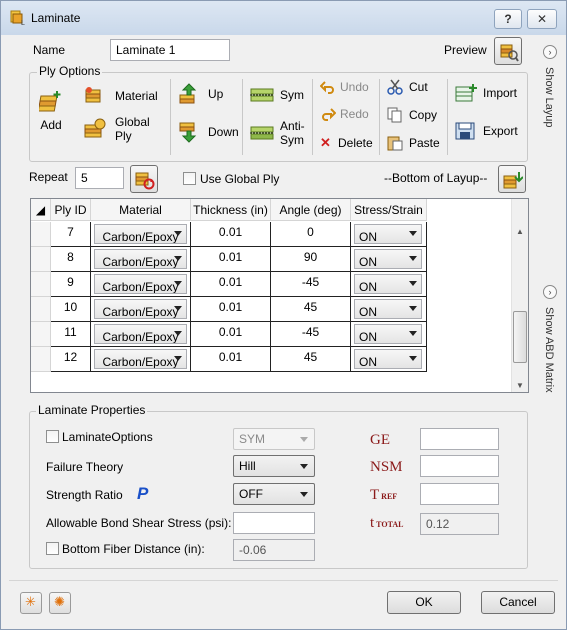  What do you see at coordinates (344, 114) in the screenshot?
I see `redo-button: Redo` at bounding box center [344, 114].